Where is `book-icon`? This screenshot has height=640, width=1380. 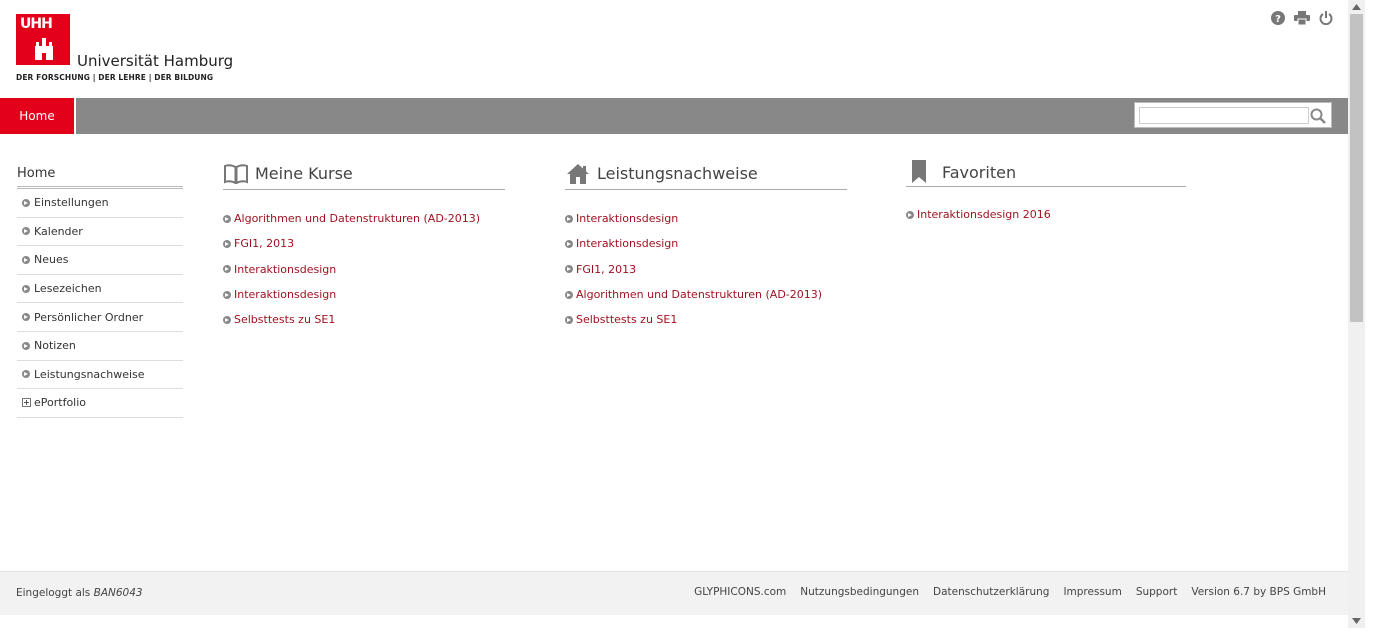 book-icon is located at coordinates (236, 174).